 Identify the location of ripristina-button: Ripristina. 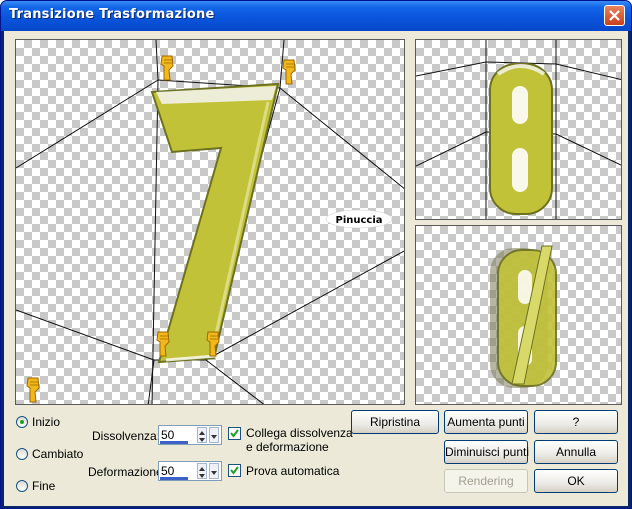
(395, 422).